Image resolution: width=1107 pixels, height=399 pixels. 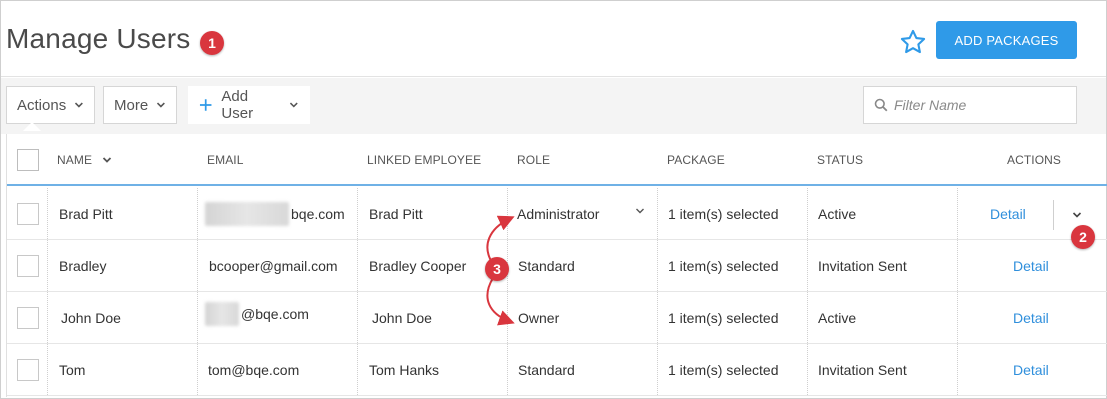 What do you see at coordinates (106, 160) in the screenshot?
I see `sort-chevron-icon` at bounding box center [106, 160].